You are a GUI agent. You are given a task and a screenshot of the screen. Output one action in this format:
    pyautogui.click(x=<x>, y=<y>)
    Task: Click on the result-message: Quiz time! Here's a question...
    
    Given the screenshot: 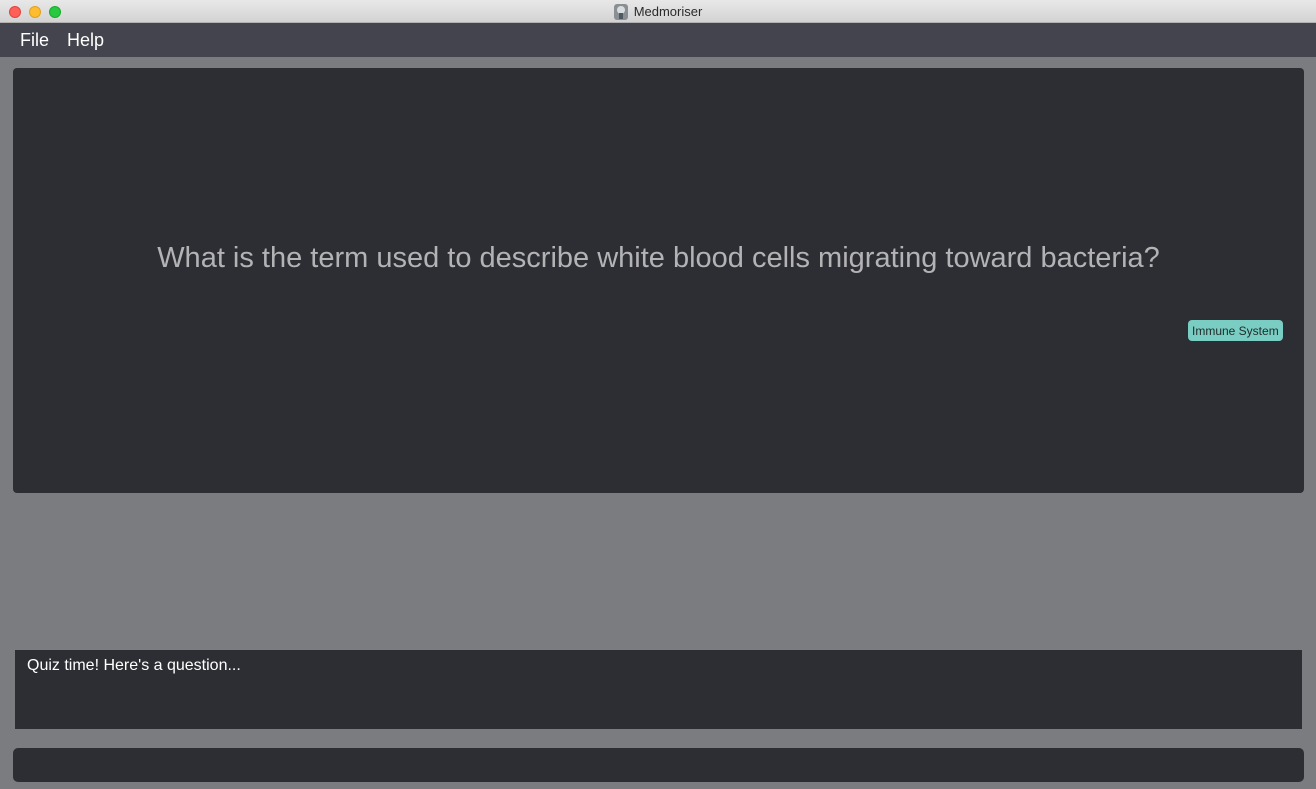 What is the action you would take?
    pyautogui.click(x=134, y=665)
    